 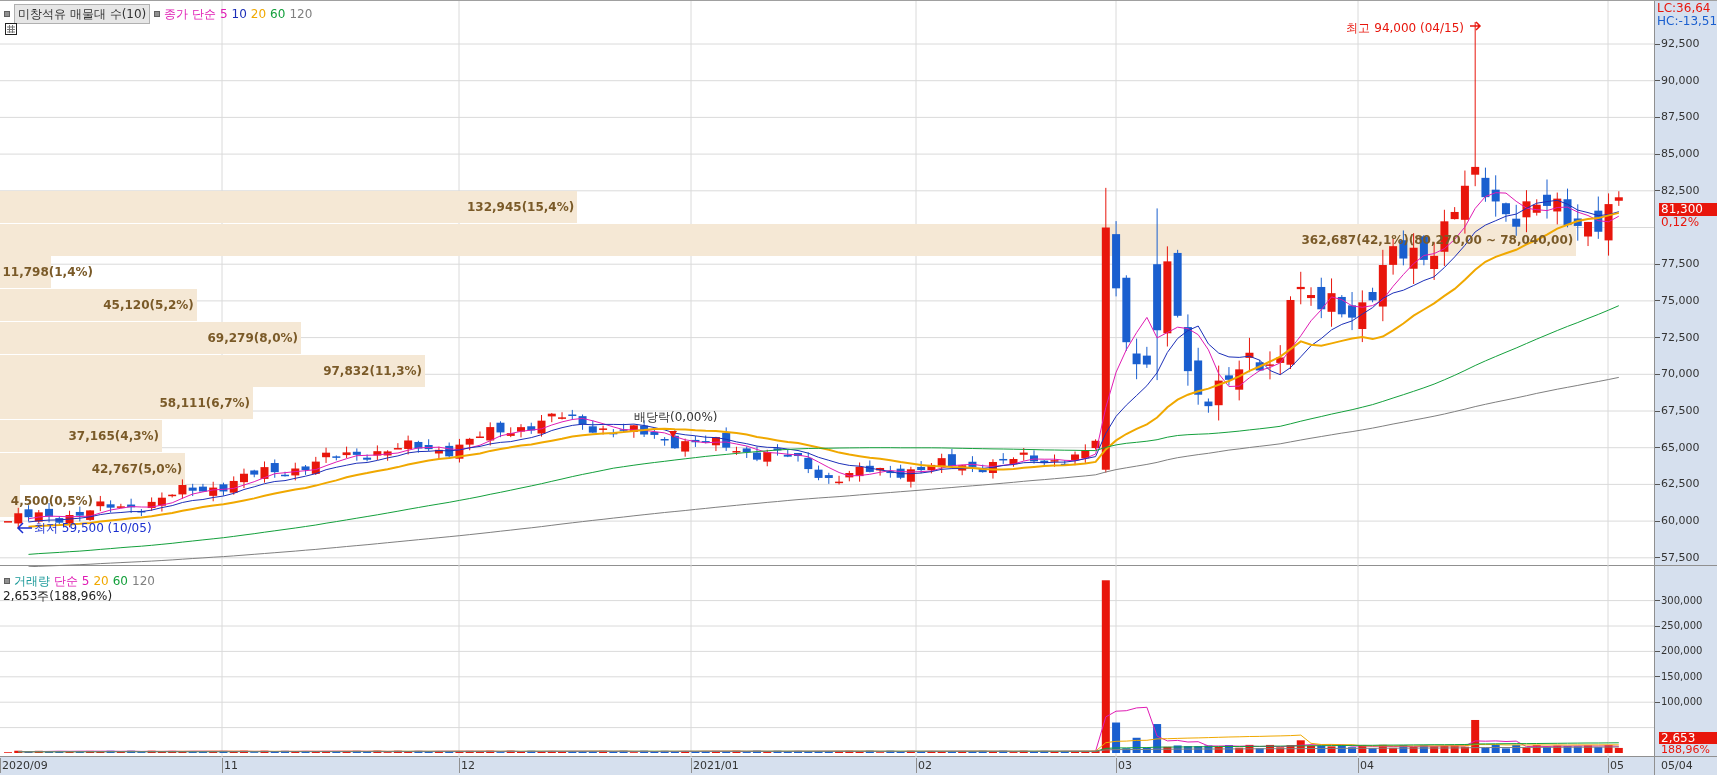 I want to click on date-tick-label: 02, so click(x=924, y=765).